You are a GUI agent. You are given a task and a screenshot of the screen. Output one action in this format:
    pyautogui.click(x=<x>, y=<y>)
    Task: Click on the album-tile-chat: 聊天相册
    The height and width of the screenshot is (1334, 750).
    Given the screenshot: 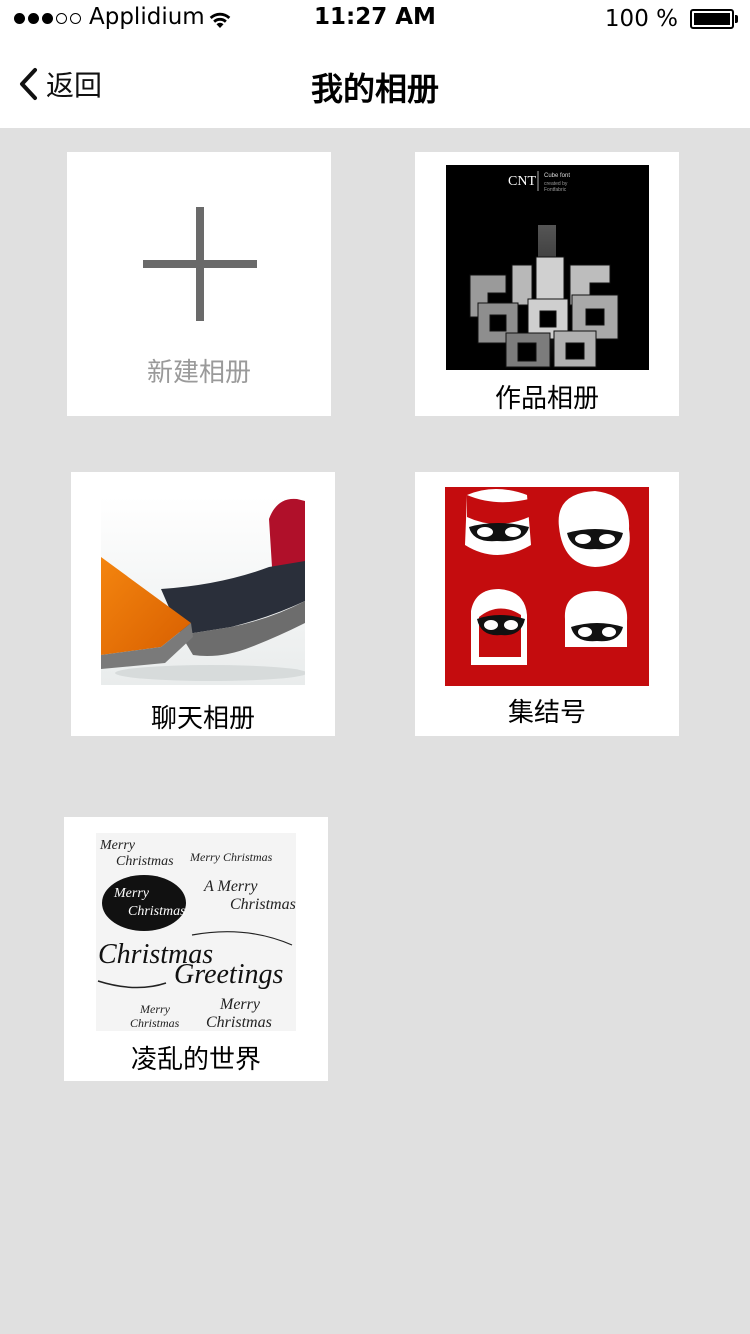 What is the action you would take?
    pyautogui.click(x=203, y=604)
    